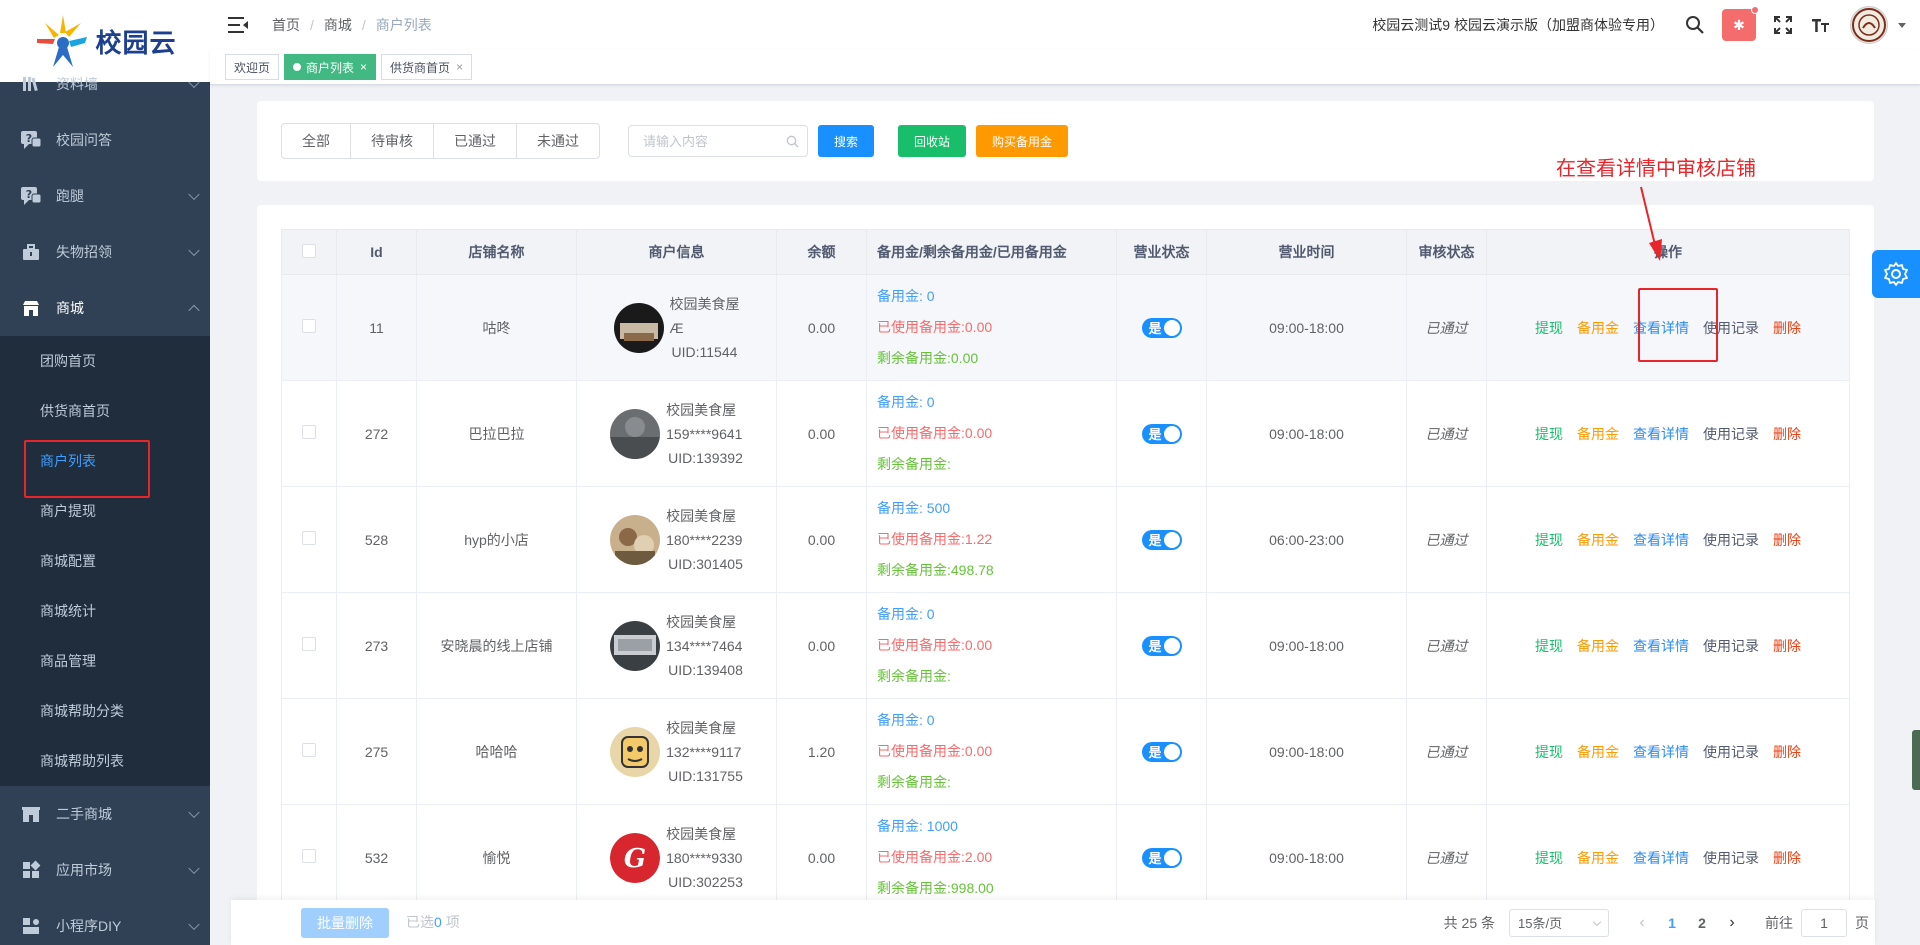 Image resolution: width=1920 pixels, height=945 pixels. I want to click on sidebar-item-campus-qa: ? 校园问答, so click(105, 140).